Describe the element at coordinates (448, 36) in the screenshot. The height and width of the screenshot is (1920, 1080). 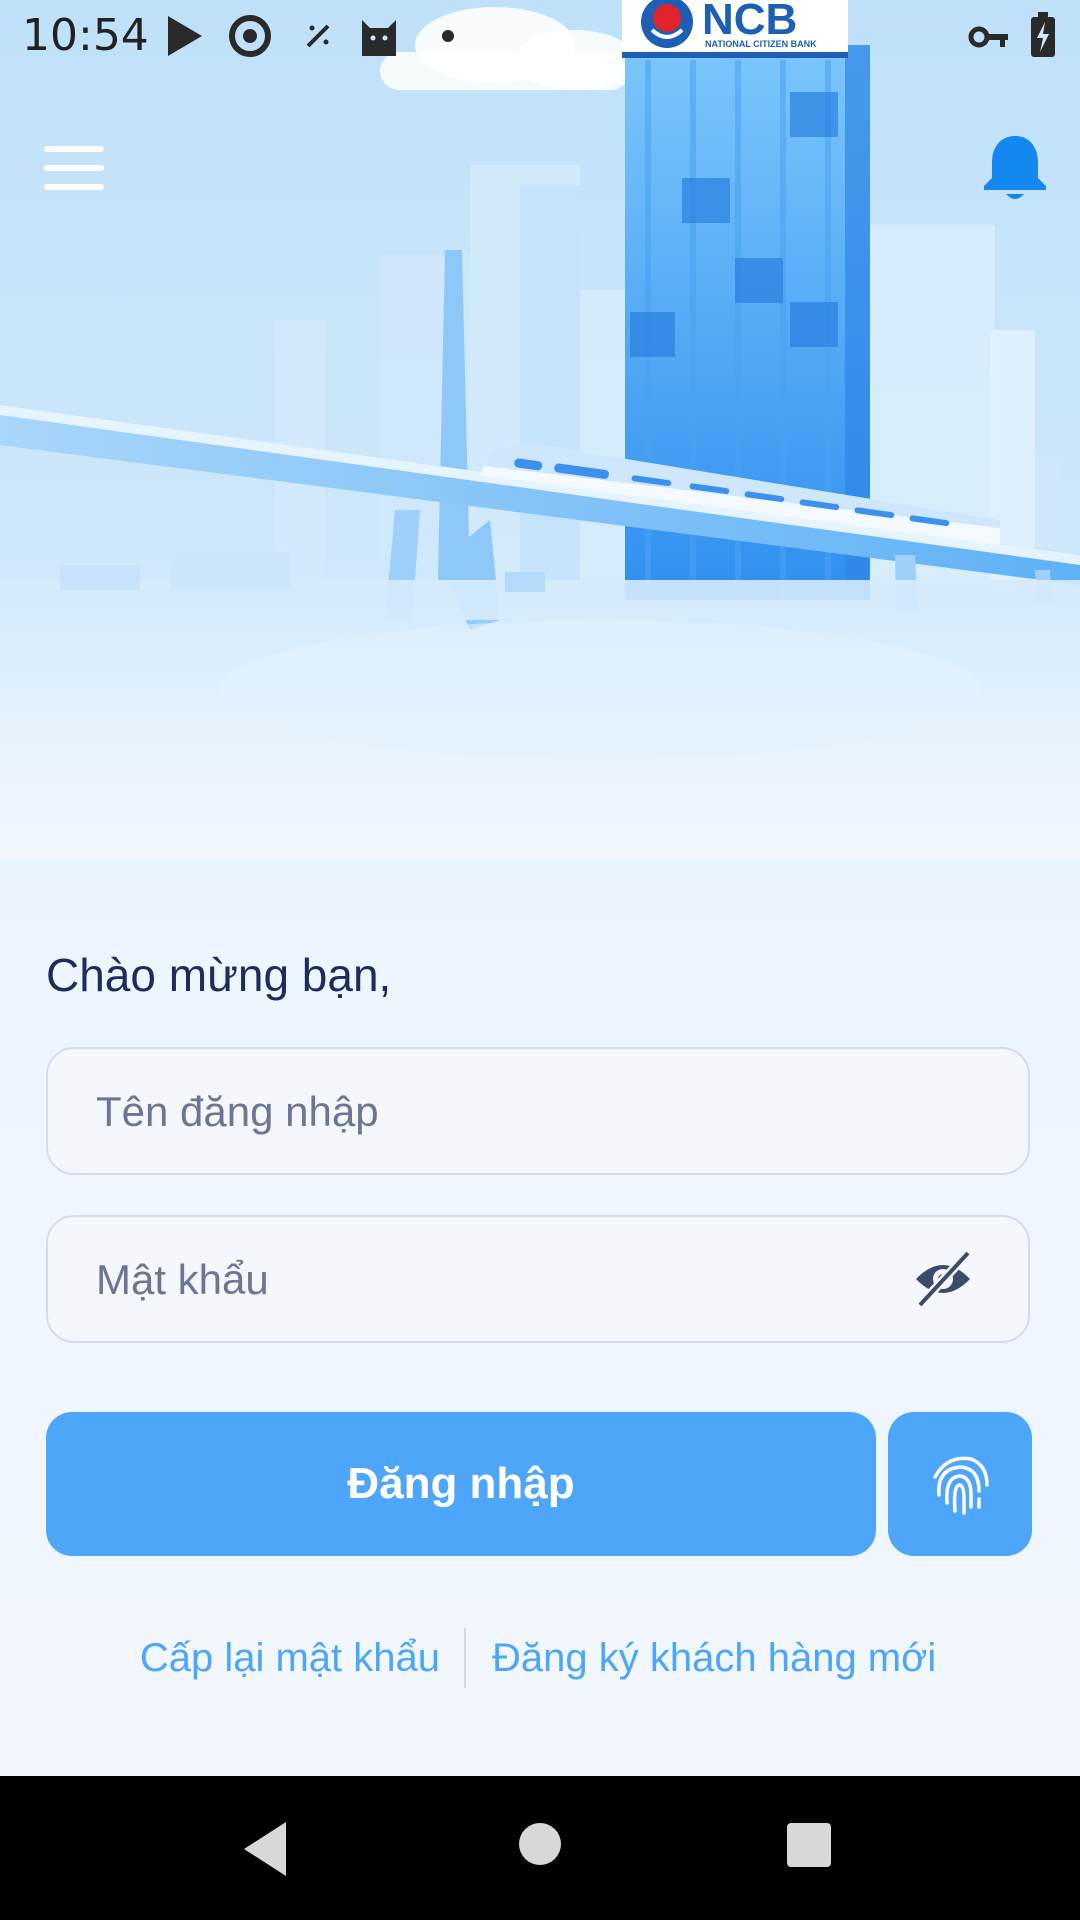
I see `notification-dot-icon` at that location.